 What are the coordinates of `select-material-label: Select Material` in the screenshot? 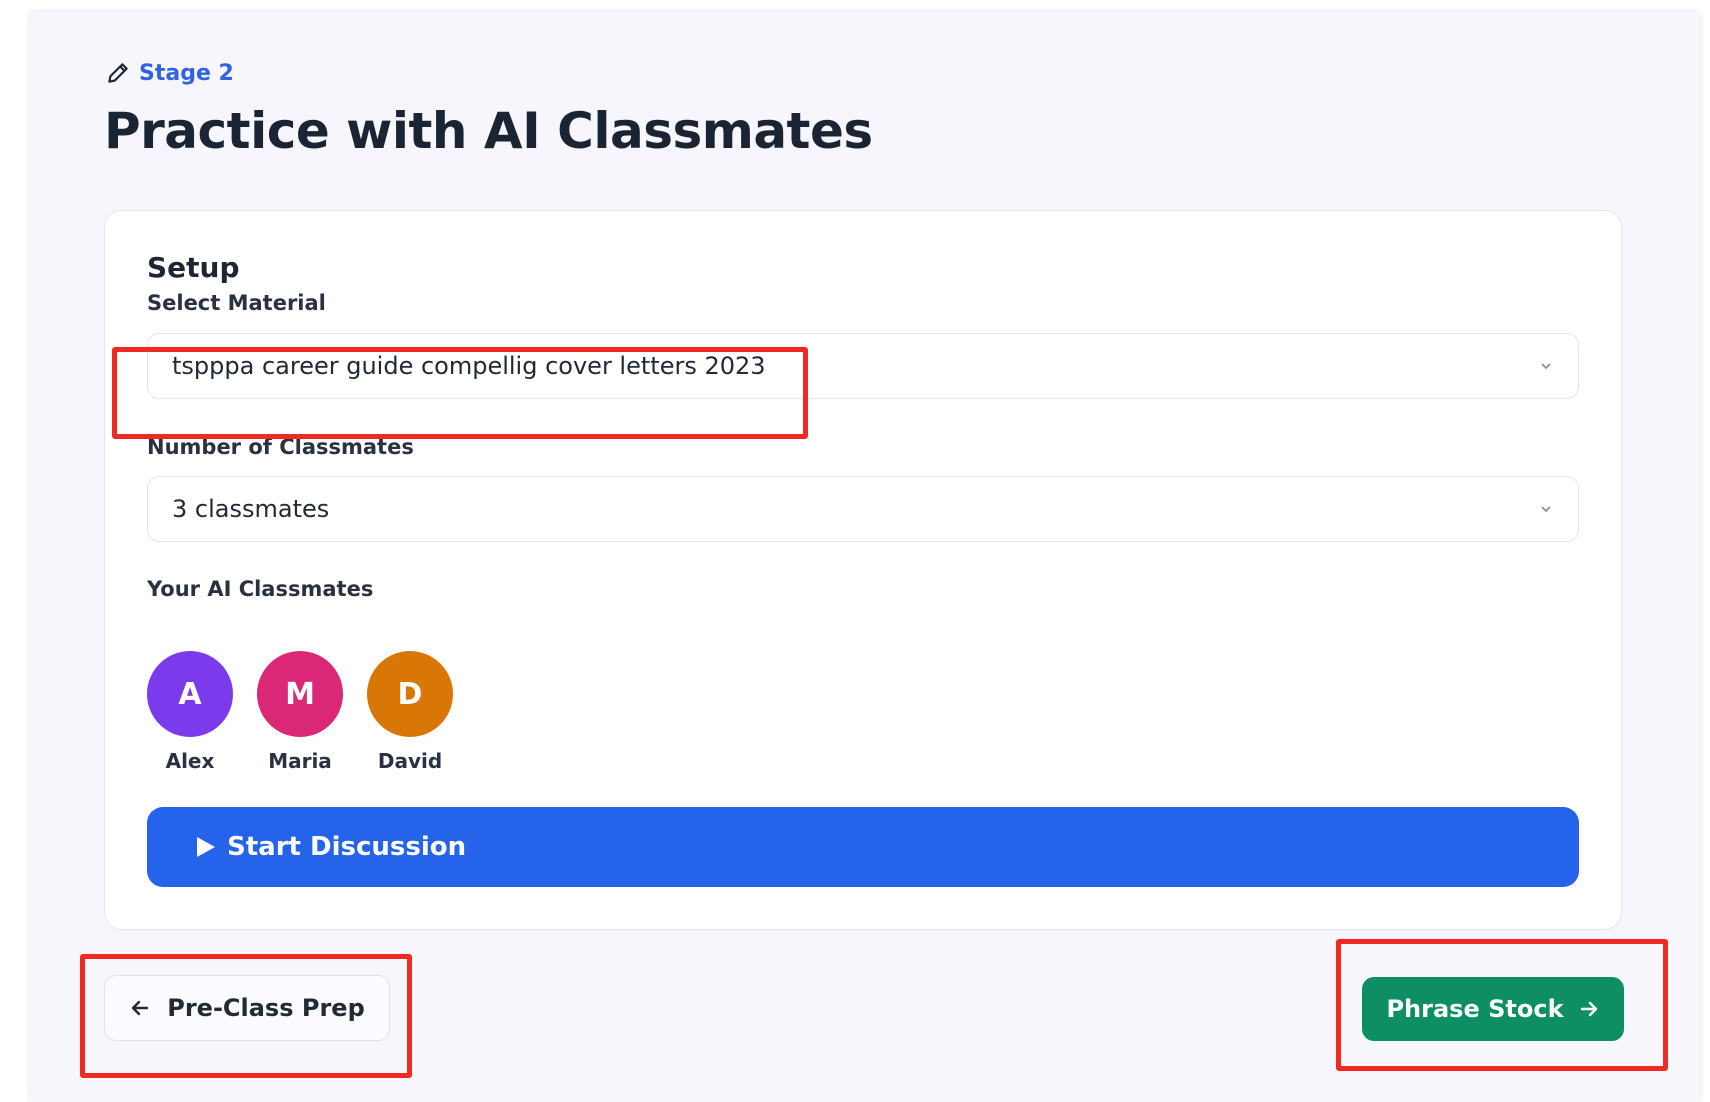 It's located at (236, 303).